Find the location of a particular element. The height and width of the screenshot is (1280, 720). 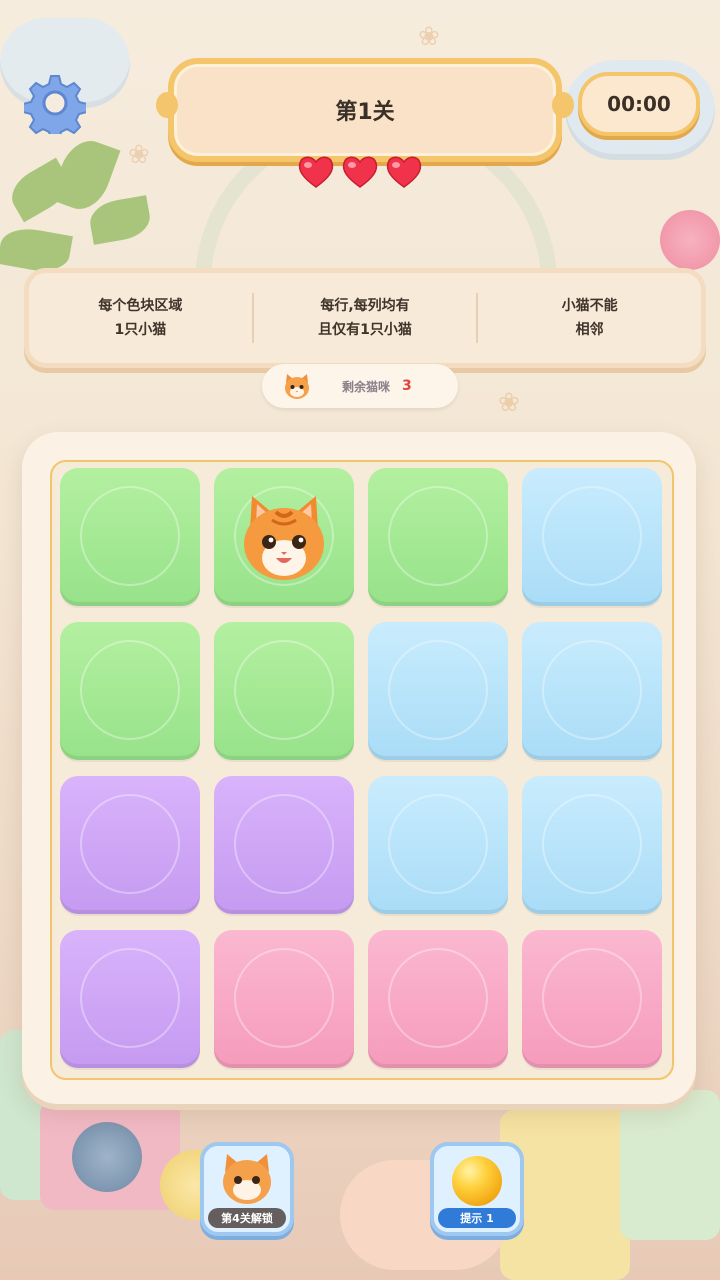

settings-button is located at coordinates (55, 106).